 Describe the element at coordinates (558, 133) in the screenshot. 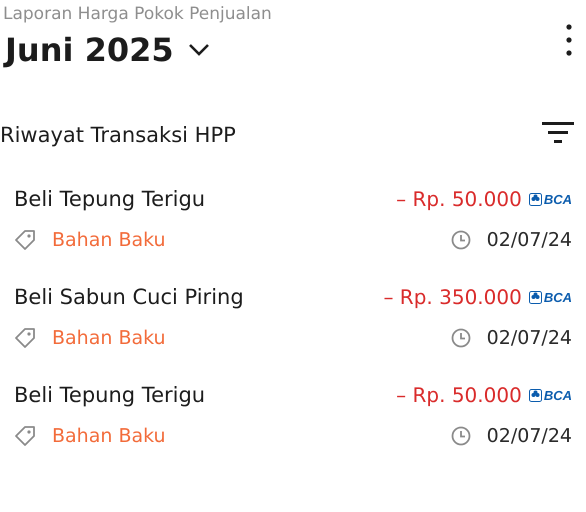

I see `filter-icon` at that location.